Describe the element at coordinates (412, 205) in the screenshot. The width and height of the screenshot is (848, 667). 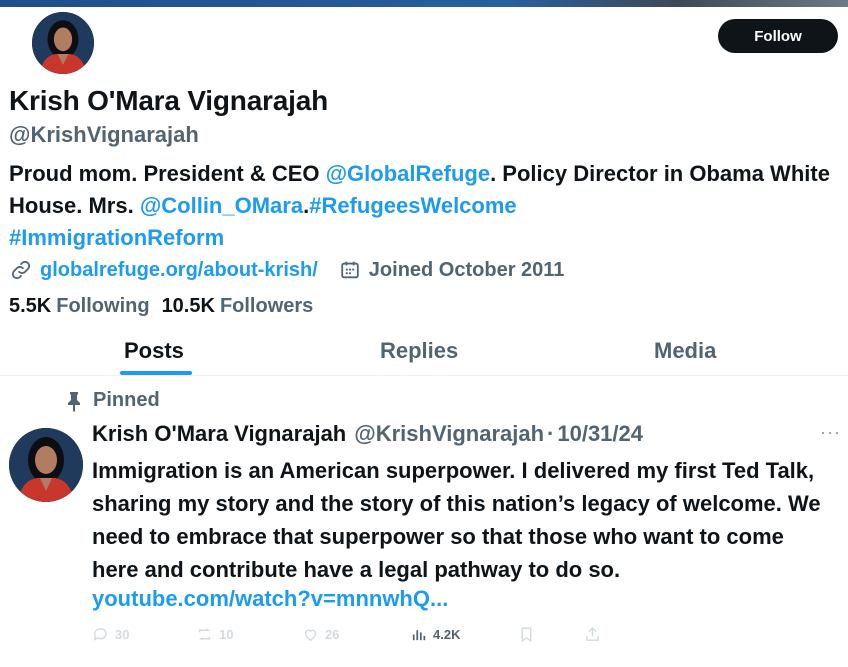
I see `bio-hashtag-refugeeswelcome: #RefugeesWelcome` at that location.